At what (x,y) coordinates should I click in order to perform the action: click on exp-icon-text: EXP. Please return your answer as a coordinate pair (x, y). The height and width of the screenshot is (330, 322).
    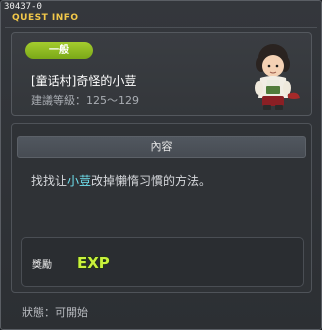
    Looking at the image, I should click on (93, 263).